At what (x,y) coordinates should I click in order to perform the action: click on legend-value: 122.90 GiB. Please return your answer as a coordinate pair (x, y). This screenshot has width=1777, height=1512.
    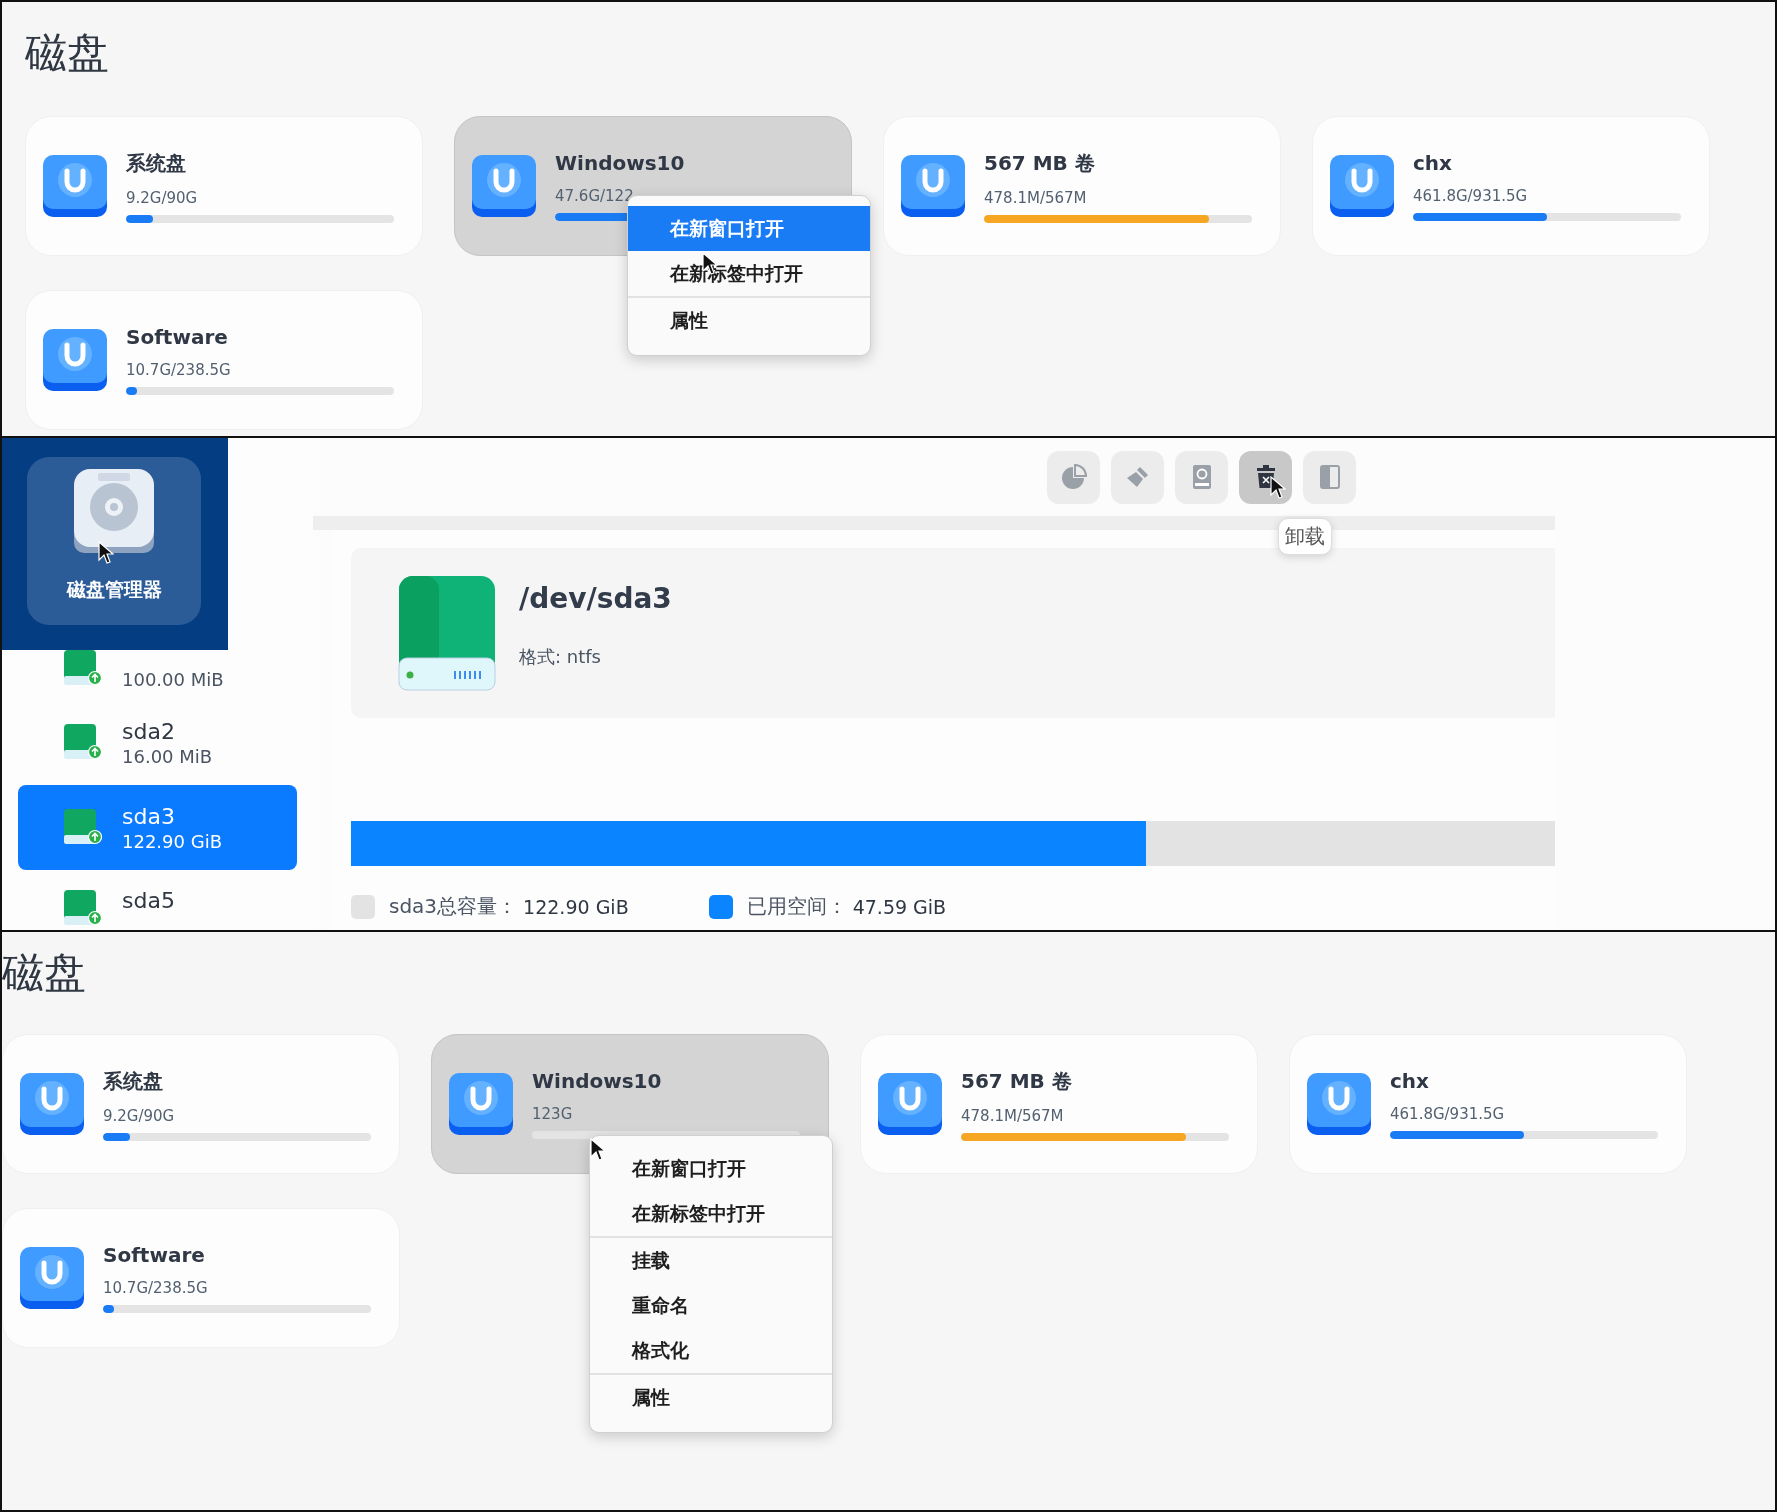
    Looking at the image, I should click on (576, 906).